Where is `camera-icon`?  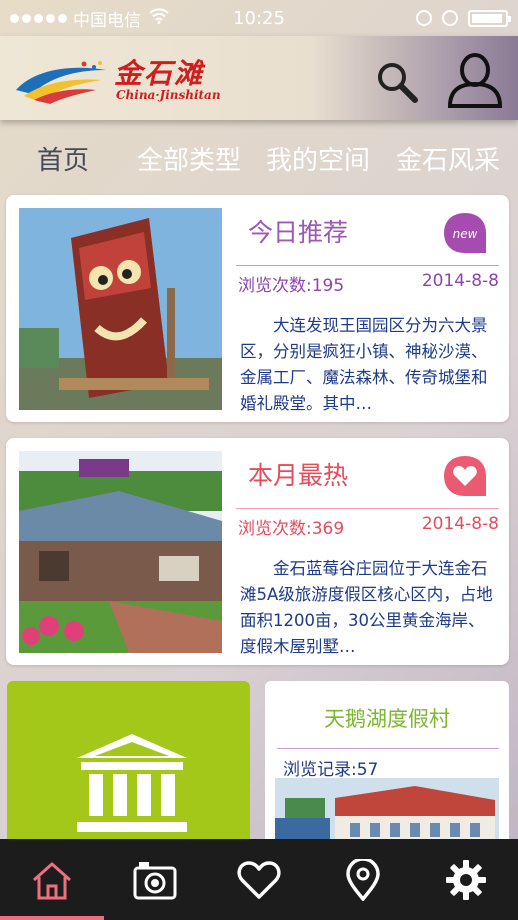 camera-icon is located at coordinates (155, 880).